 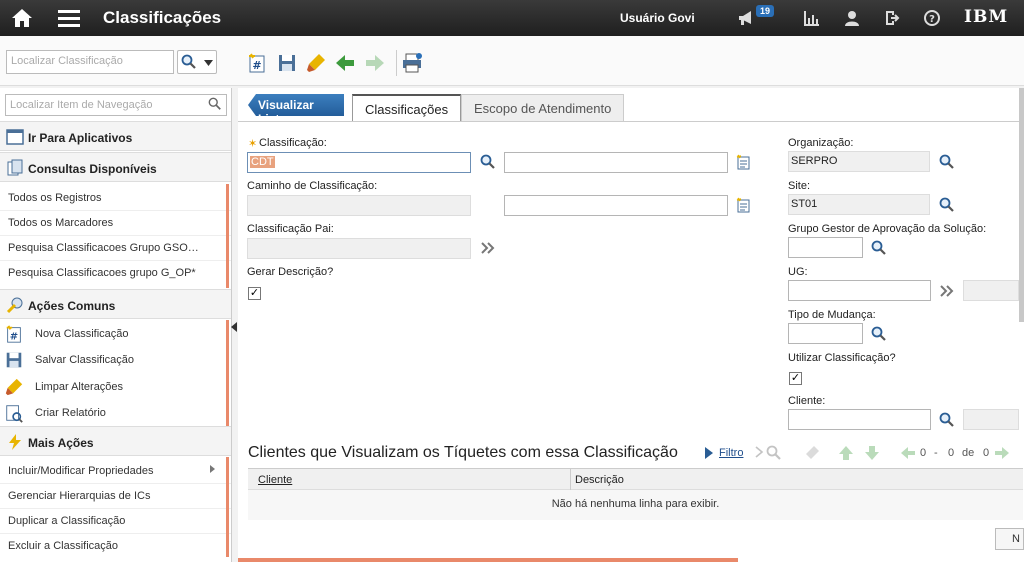 What do you see at coordinates (290, 229) in the screenshot?
I see `parent-classification-label: Classificação Pai:` at bounding box center [290, 229].